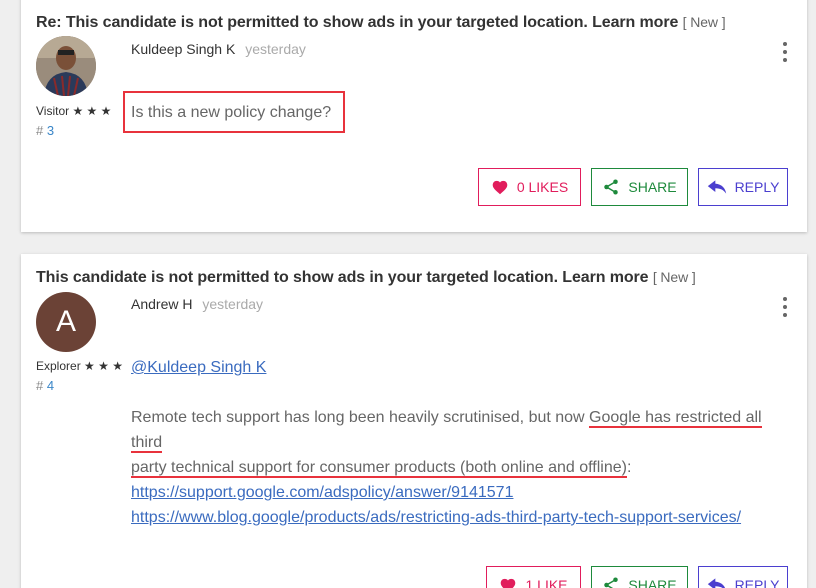 This screenshot has height=588, width=816. What do you see at coordinates (183, 49) in the screenshot?
I see `author-name: Kuldeep Singh K` at bounding box center [183, 49].